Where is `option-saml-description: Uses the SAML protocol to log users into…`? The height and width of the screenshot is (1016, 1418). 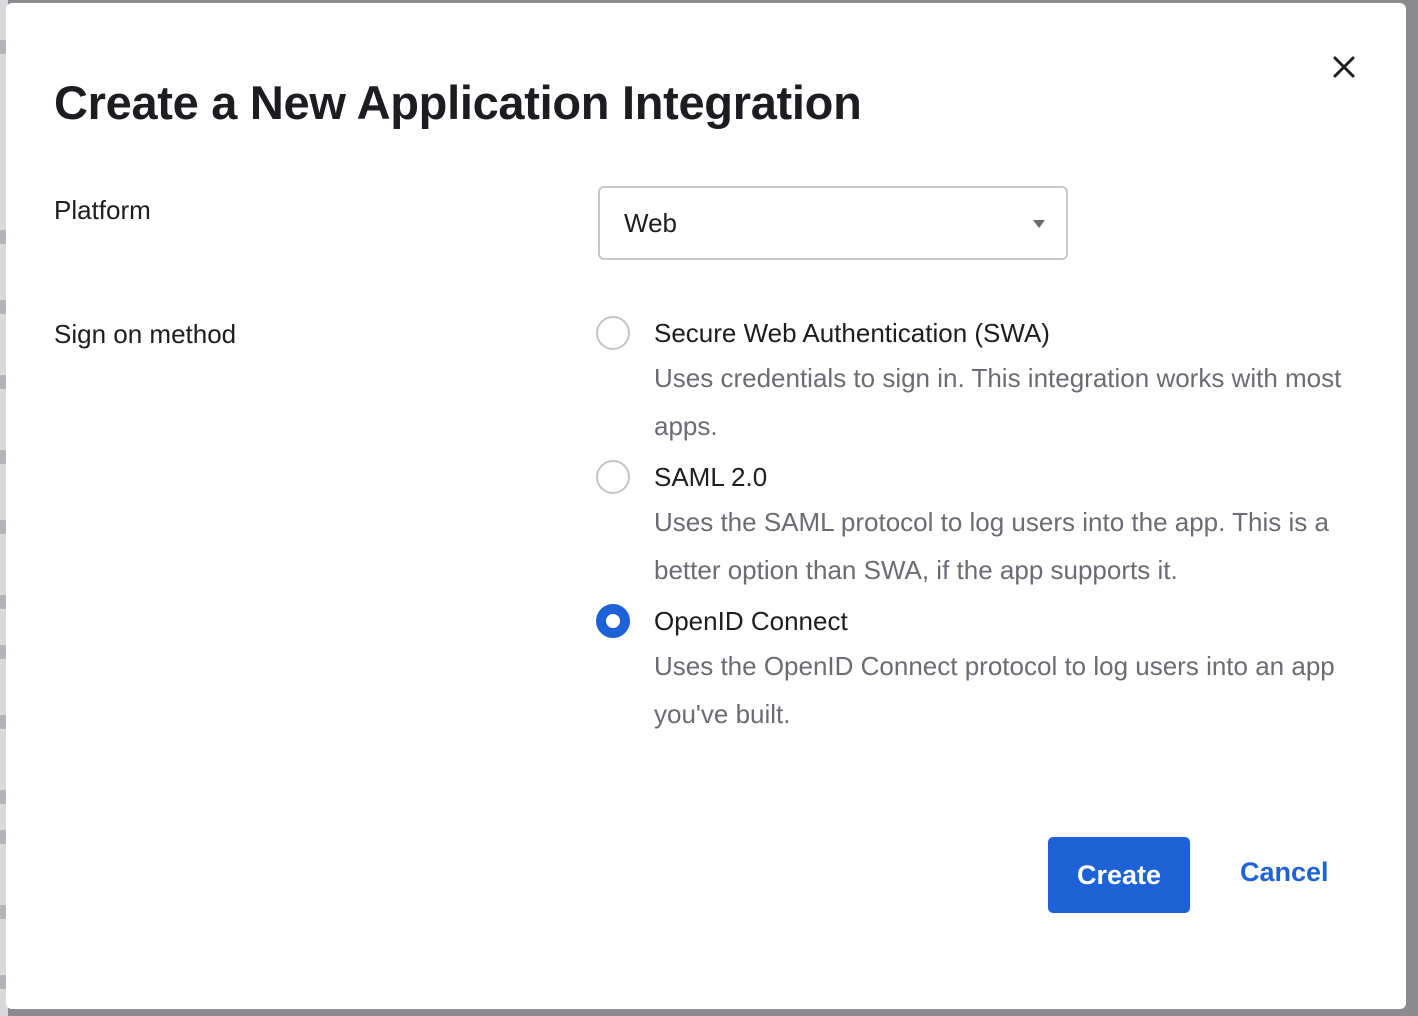
option-saml-description: Uses the SAML protocol to log users into… is located at coordinates (991, 546).